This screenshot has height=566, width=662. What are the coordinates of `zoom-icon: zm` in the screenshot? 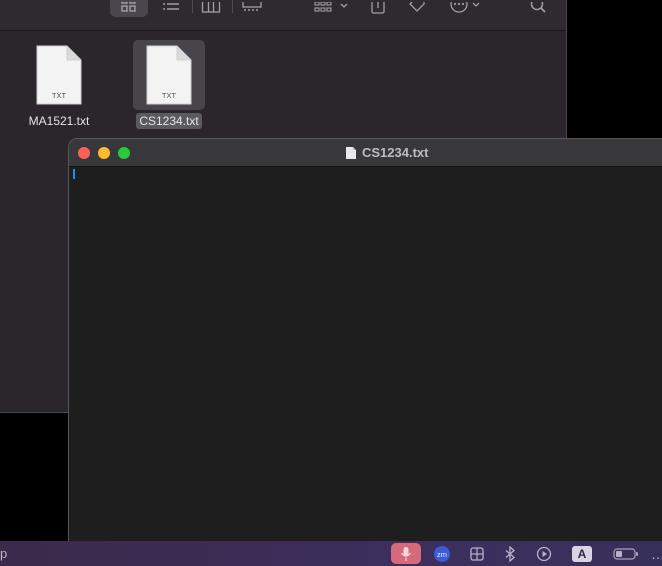 It's located at (442, 553).